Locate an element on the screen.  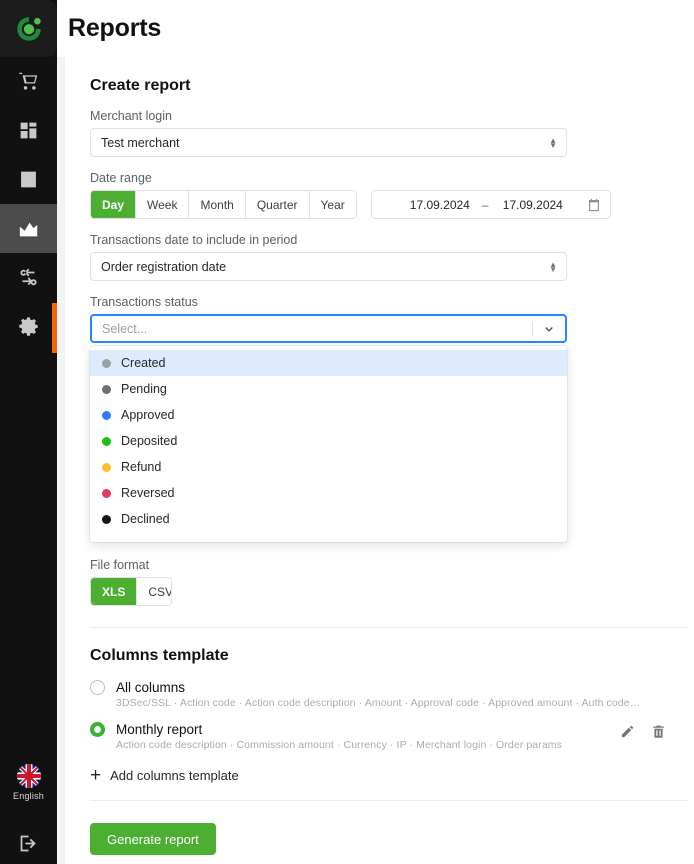
uk-flag-icon is located at coordinates (28, 776).